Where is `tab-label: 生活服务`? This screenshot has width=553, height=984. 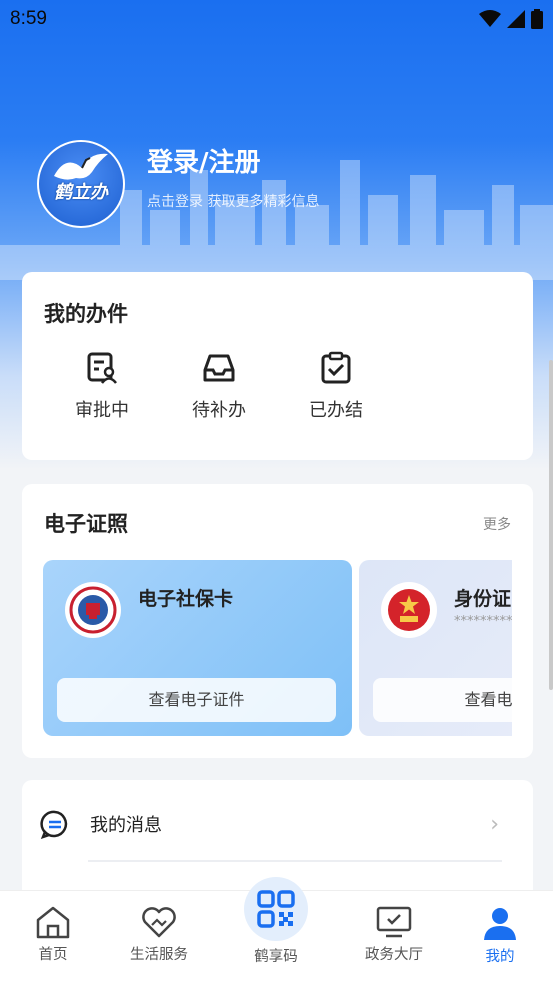
tab-label: 生活服务 is located at coordinates (159, 955).